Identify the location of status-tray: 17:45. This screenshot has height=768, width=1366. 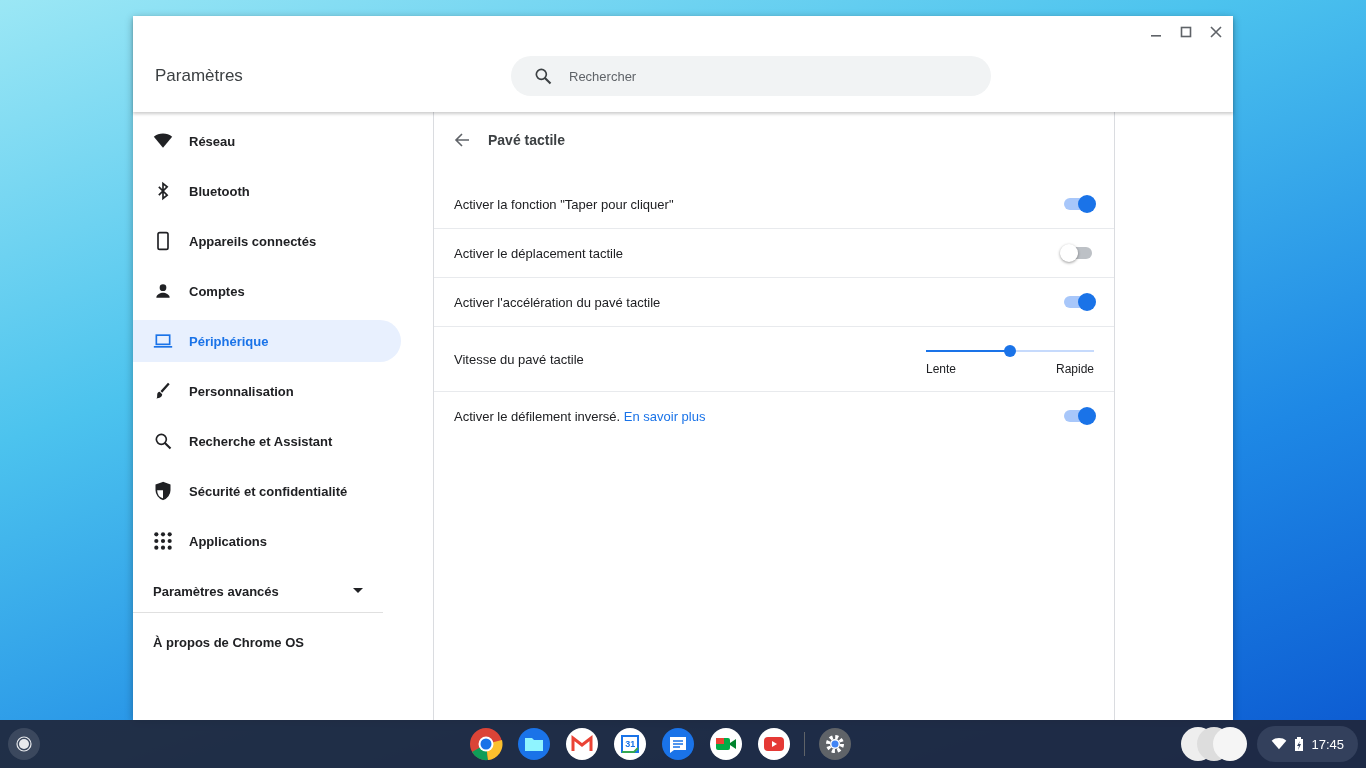
(1307, 744).